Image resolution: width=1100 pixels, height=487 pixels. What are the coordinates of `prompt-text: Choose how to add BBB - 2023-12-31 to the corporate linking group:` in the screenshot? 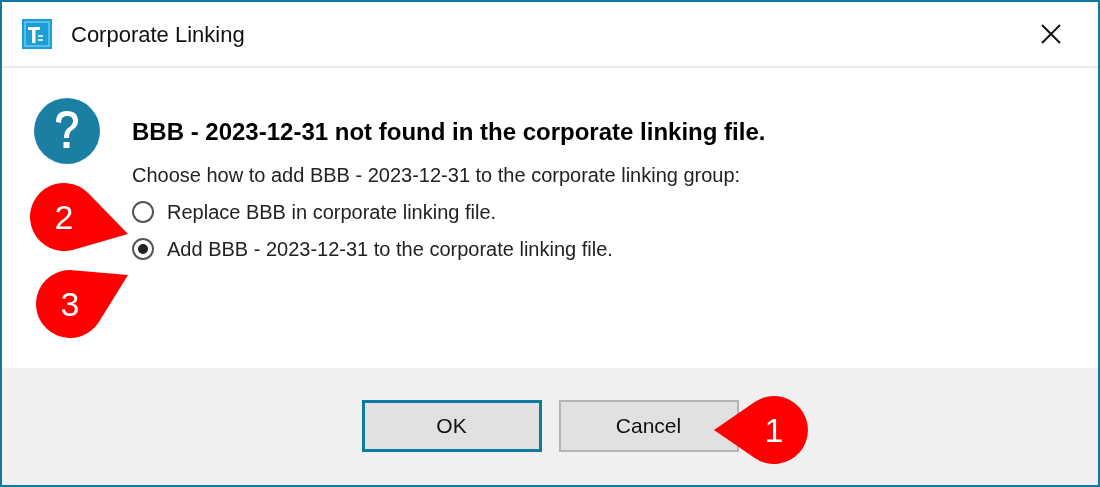 It's located at (437, 175).